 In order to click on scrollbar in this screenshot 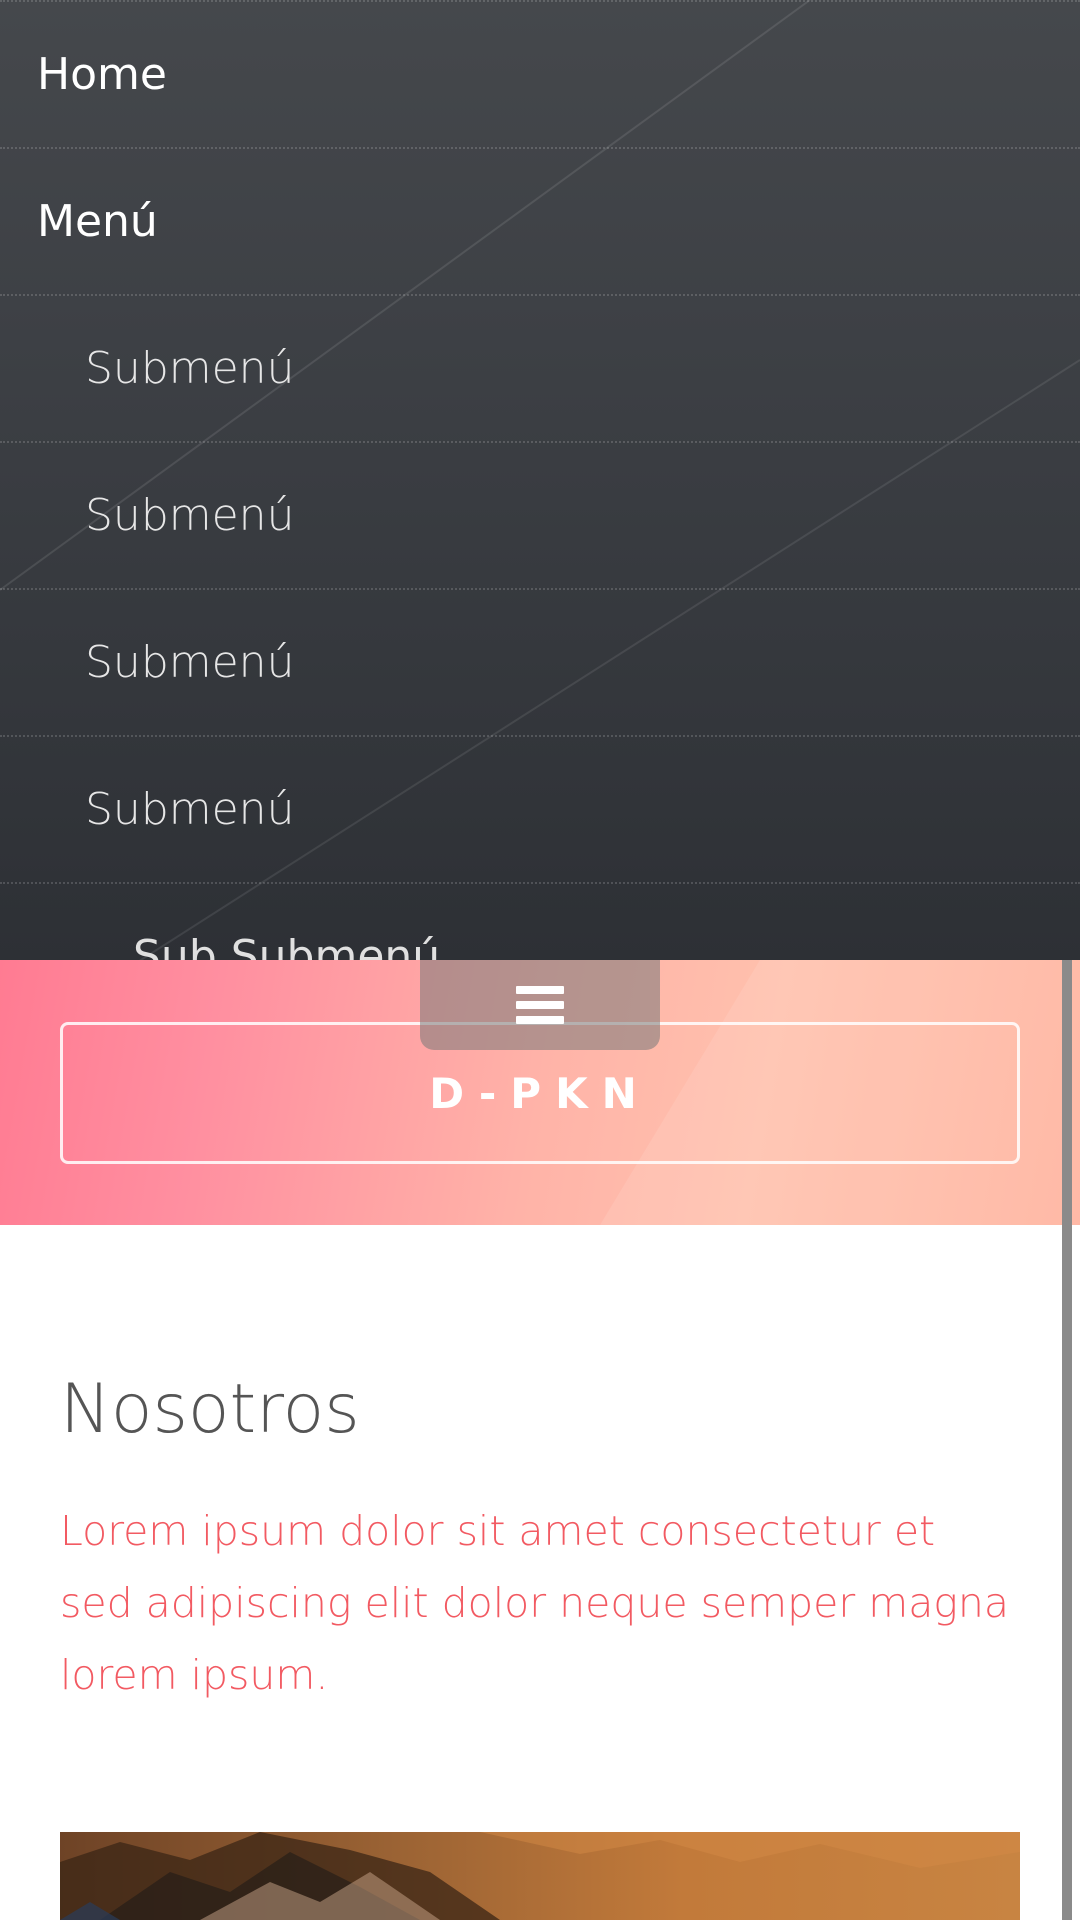, I will do `click(1067, 1440)`.